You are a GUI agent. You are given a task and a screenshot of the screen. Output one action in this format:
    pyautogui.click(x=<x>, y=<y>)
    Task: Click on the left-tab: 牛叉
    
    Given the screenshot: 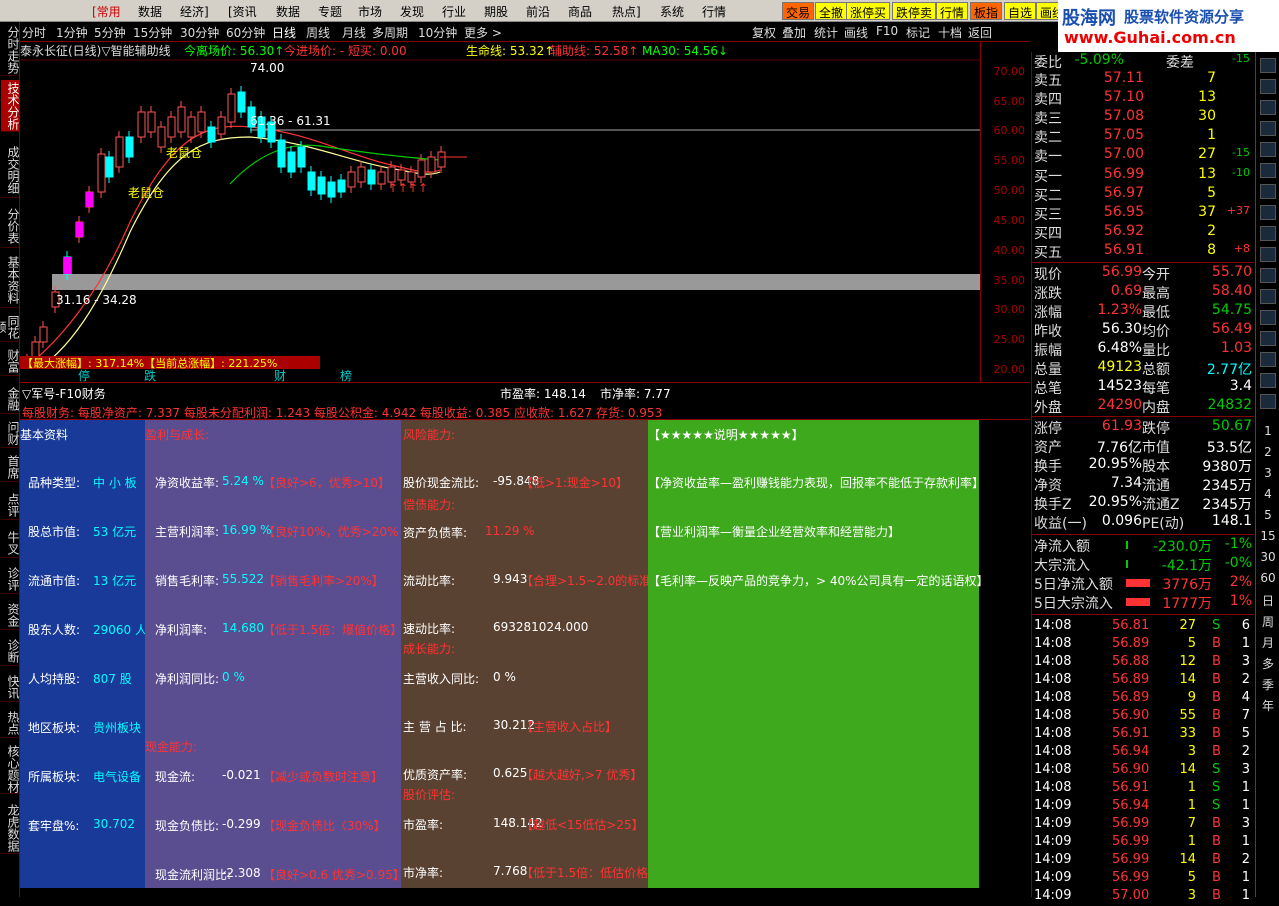 What is the action you would take?
    pyautogui.click(x=10, y=543)
    